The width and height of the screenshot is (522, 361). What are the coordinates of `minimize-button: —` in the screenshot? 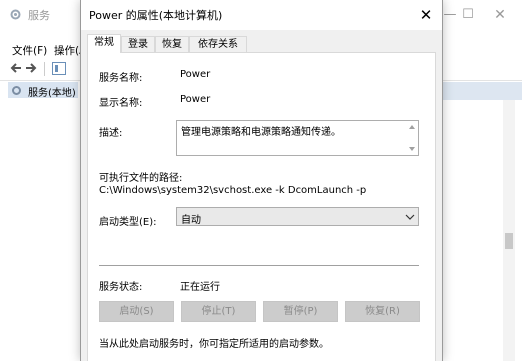 It's located at (450, 15).